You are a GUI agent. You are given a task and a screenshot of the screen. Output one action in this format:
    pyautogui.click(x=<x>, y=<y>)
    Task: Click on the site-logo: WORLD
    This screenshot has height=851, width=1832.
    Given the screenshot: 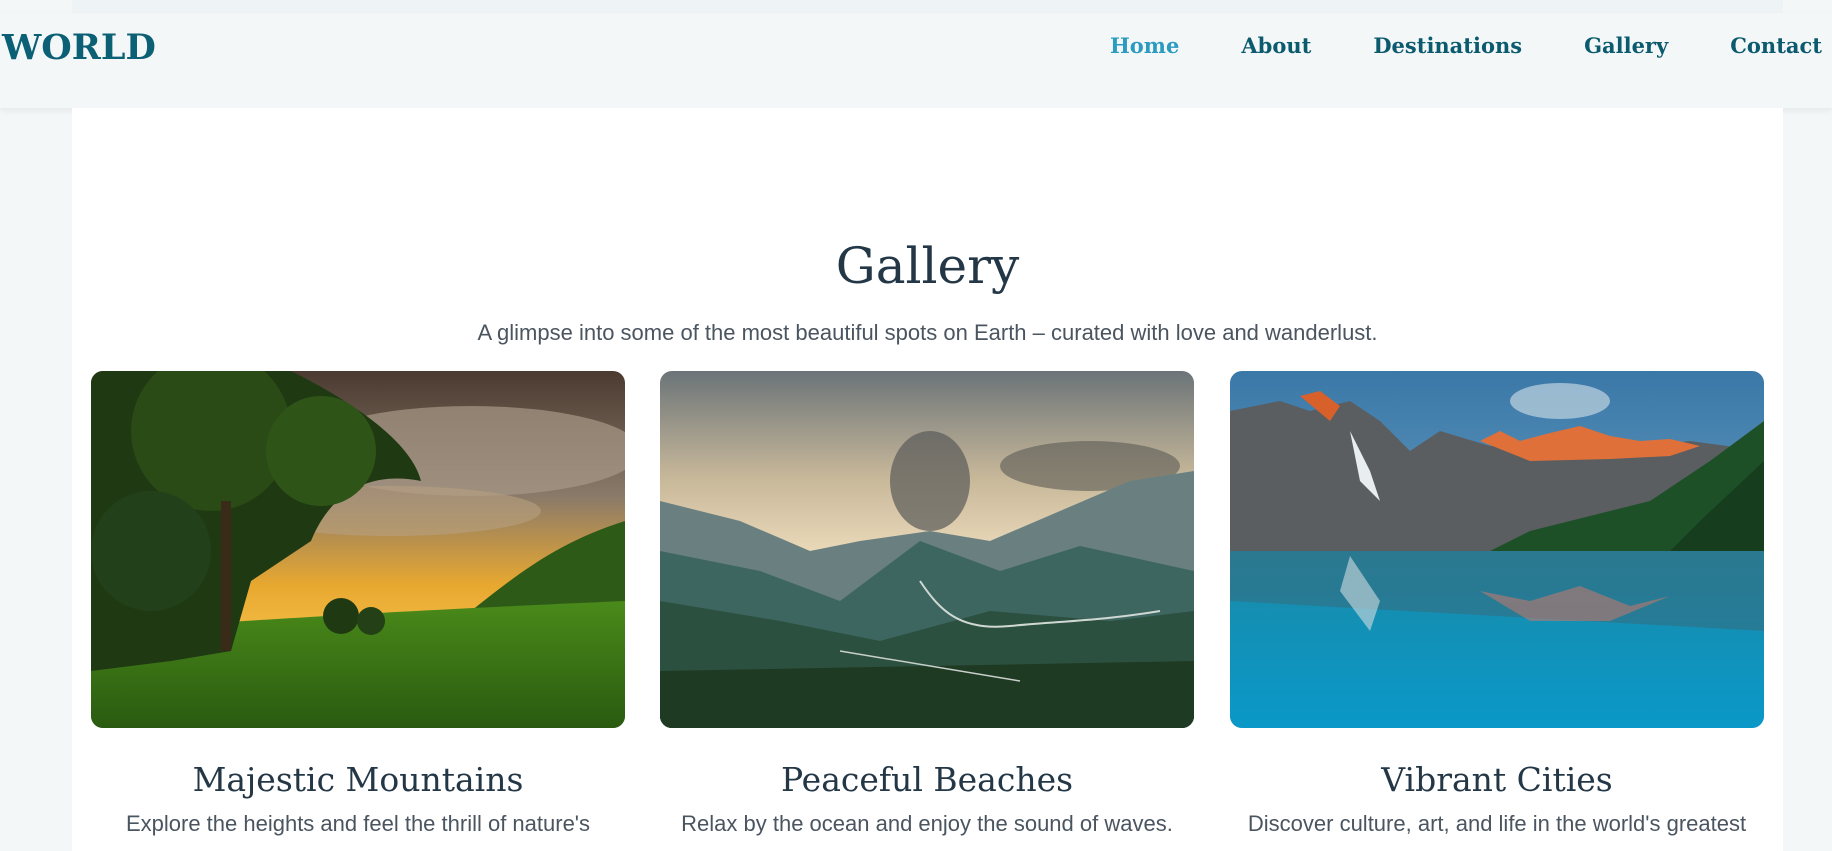 What is the action you would take?
    pyautogui.click(x=79, y=47)
    